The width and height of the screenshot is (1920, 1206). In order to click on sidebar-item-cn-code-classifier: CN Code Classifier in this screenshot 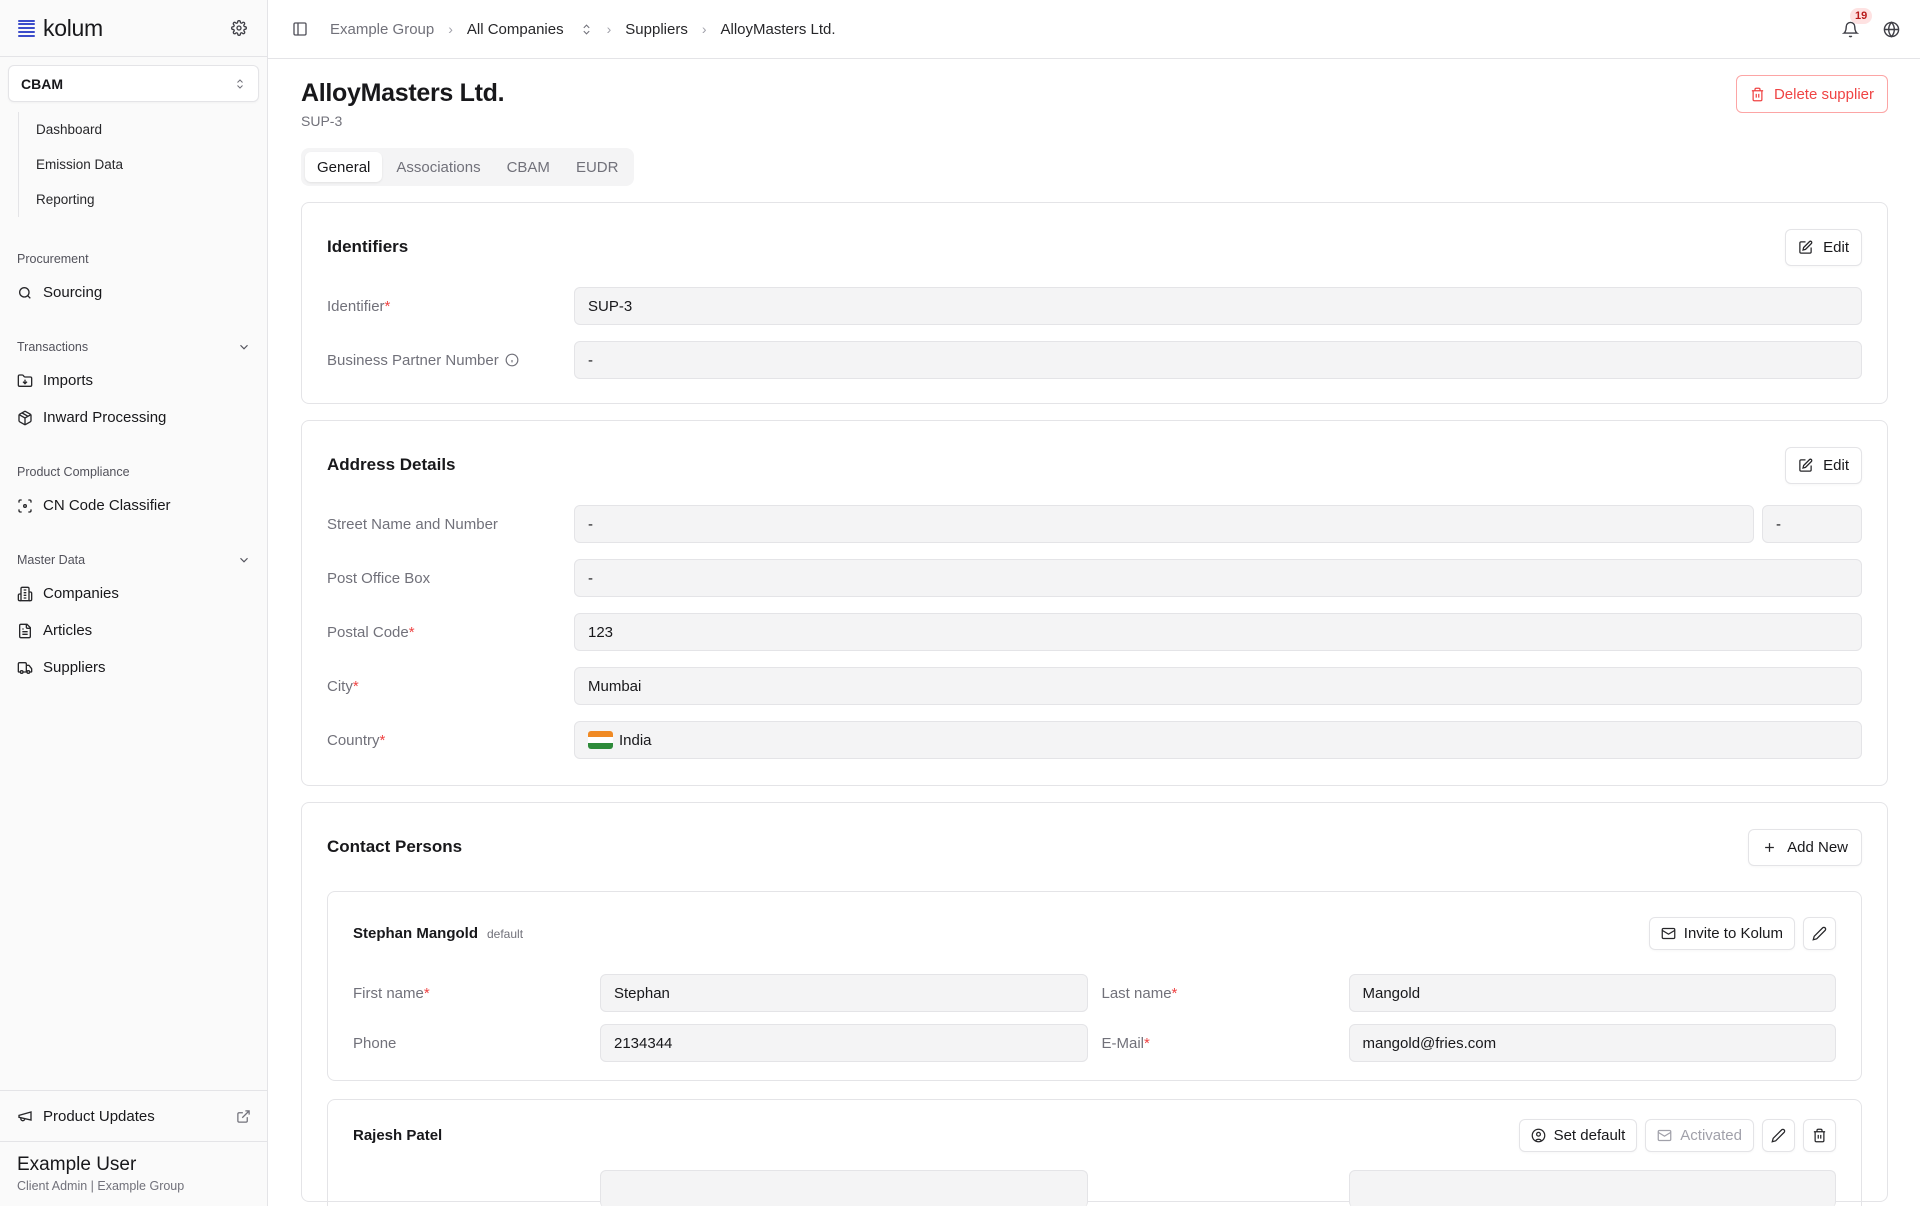, I will do `click(133, 505)`.